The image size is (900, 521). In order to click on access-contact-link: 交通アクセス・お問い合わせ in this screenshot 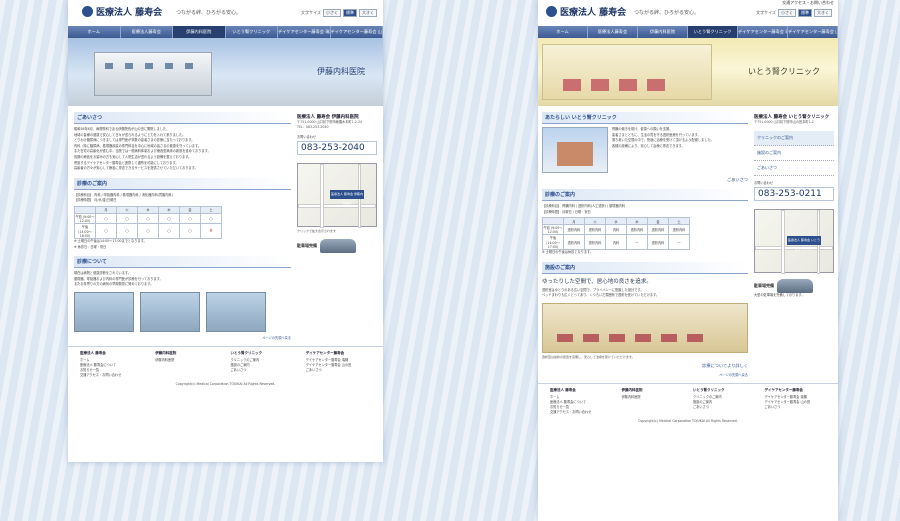, I will do `click(808, 3)`.